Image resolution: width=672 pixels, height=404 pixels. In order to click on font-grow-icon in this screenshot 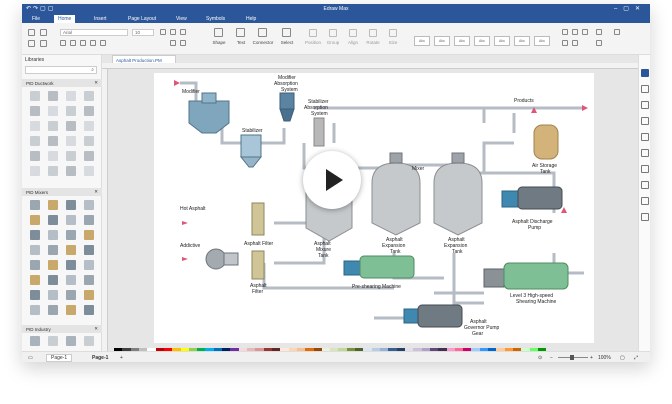, I will do `click(163, 32)`.